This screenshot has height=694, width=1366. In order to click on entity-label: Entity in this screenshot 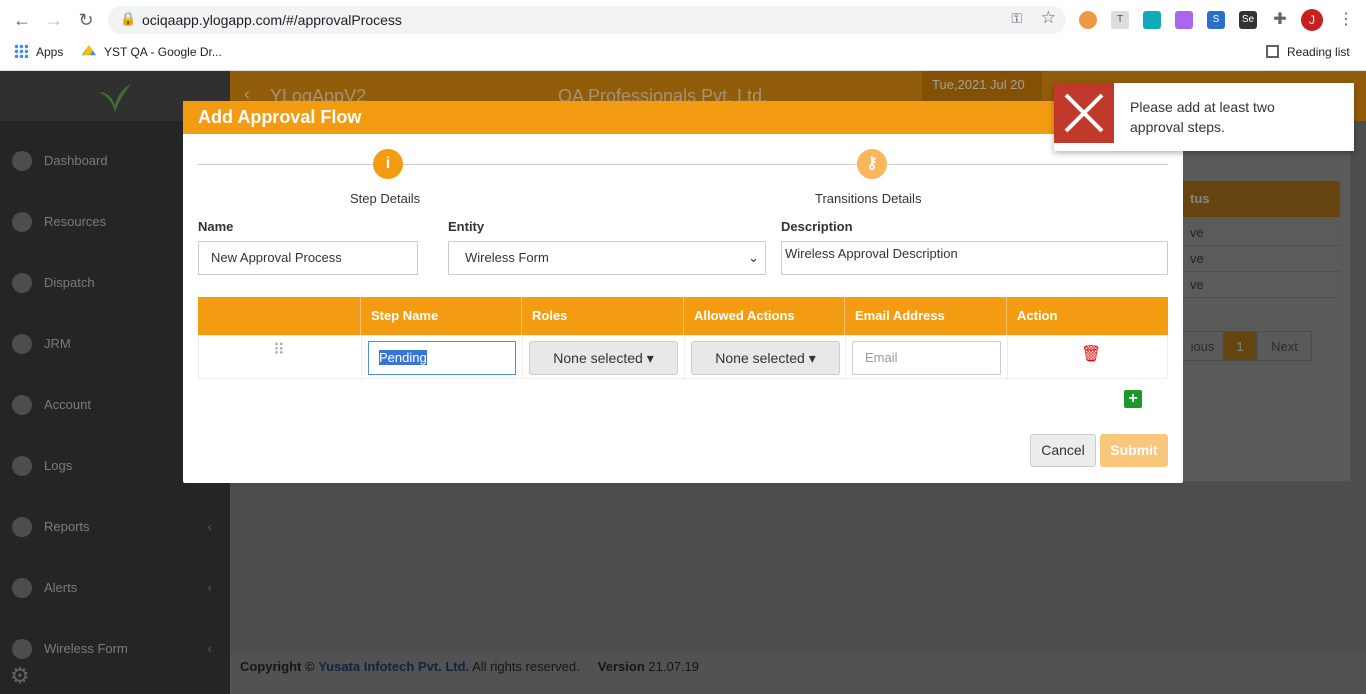, I will do `click(466, 226)`.